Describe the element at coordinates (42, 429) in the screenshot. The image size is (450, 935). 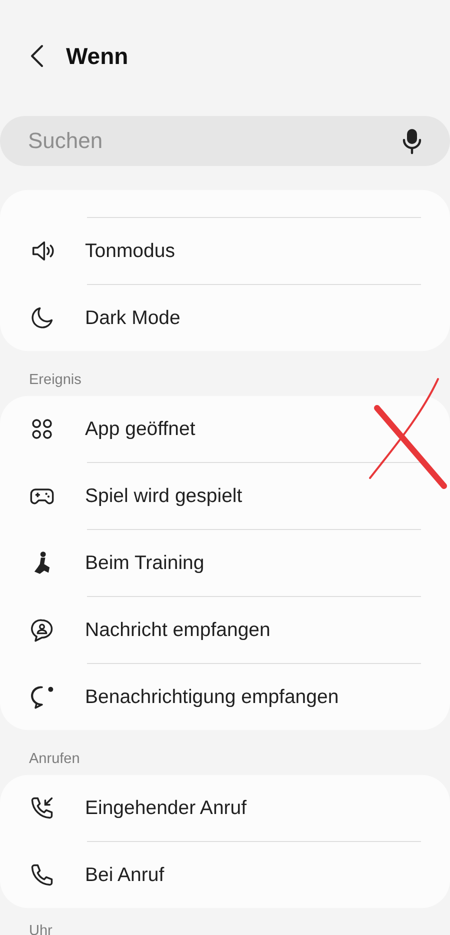
I see `four-circles-icon` at that location.